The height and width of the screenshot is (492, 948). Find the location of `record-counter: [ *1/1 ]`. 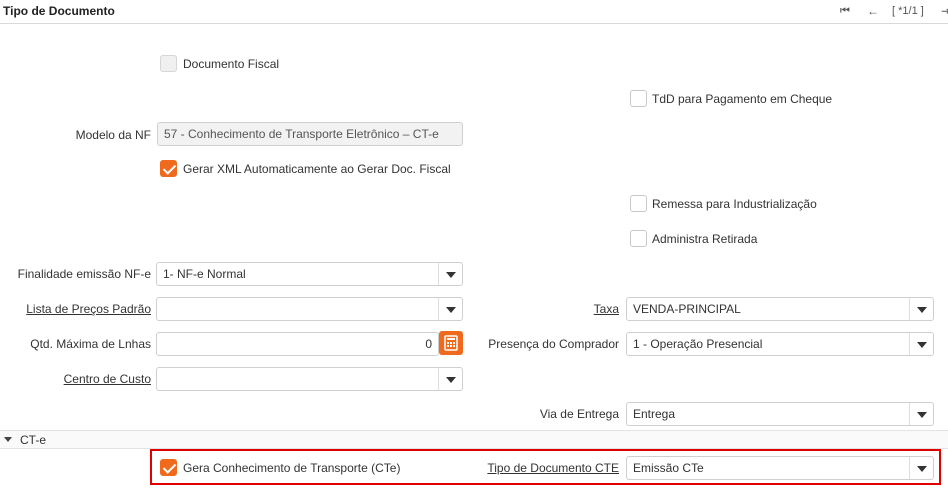

record-counter: [ *1/1 ] is located at coordinates (908, 11).